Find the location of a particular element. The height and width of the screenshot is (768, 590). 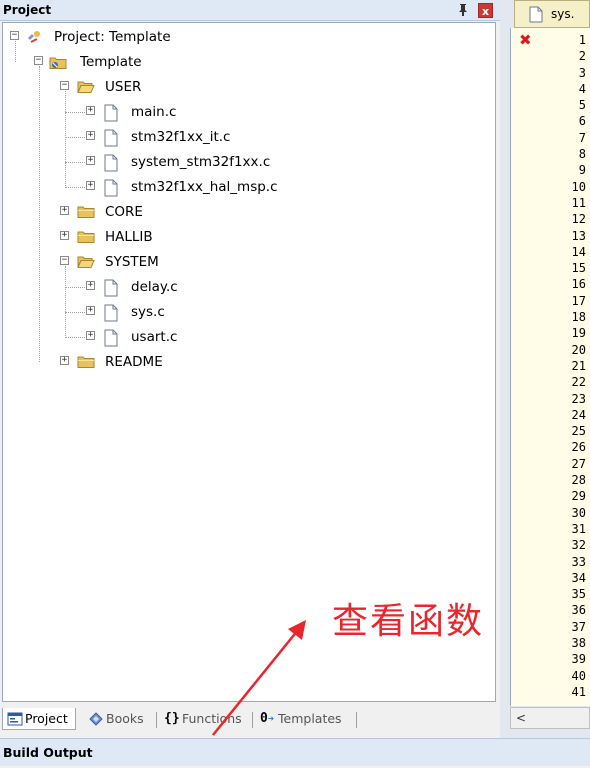

tree-node-label: sys.c is located at coordinates (148, 312).